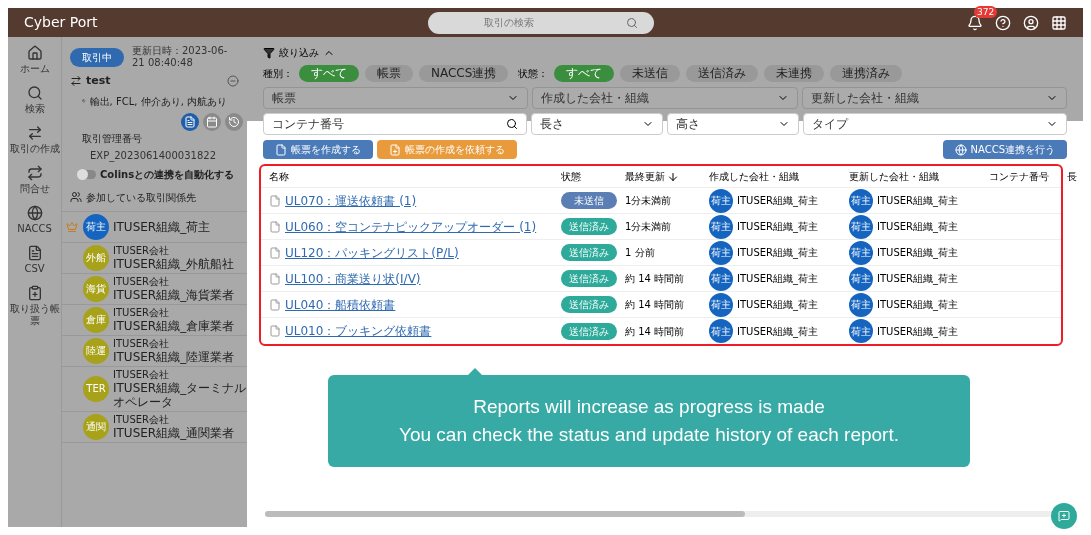 Image resolution: width=1091 pixels, height=535 pixels. Describe the element at coordinates (34, 100) in the screenshot. I see `nav-item: 検索` at that location.